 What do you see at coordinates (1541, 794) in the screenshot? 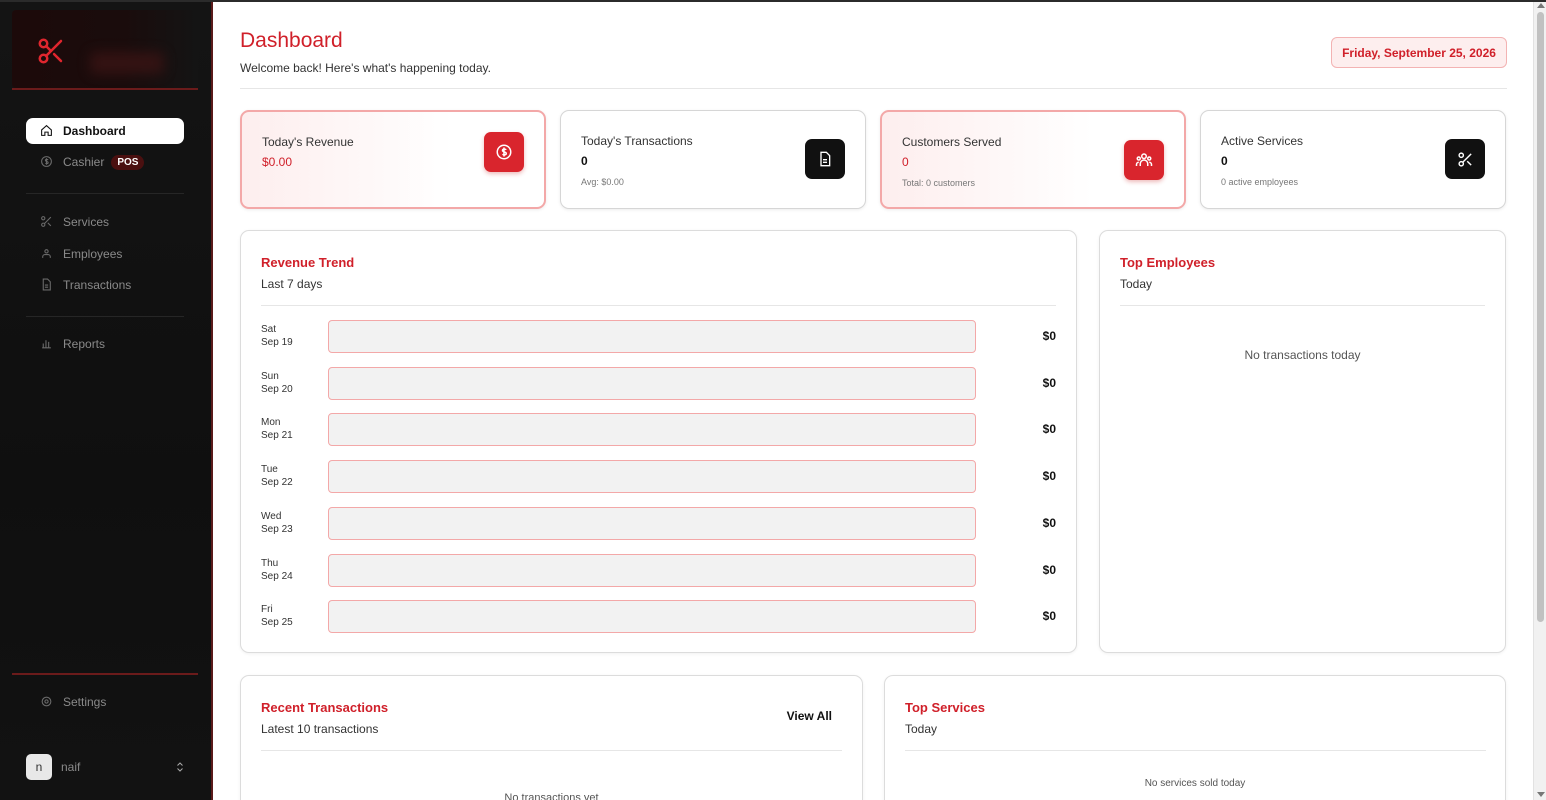
I see `scroll-down-arrow-icon` at bounding box center [1541, 794].